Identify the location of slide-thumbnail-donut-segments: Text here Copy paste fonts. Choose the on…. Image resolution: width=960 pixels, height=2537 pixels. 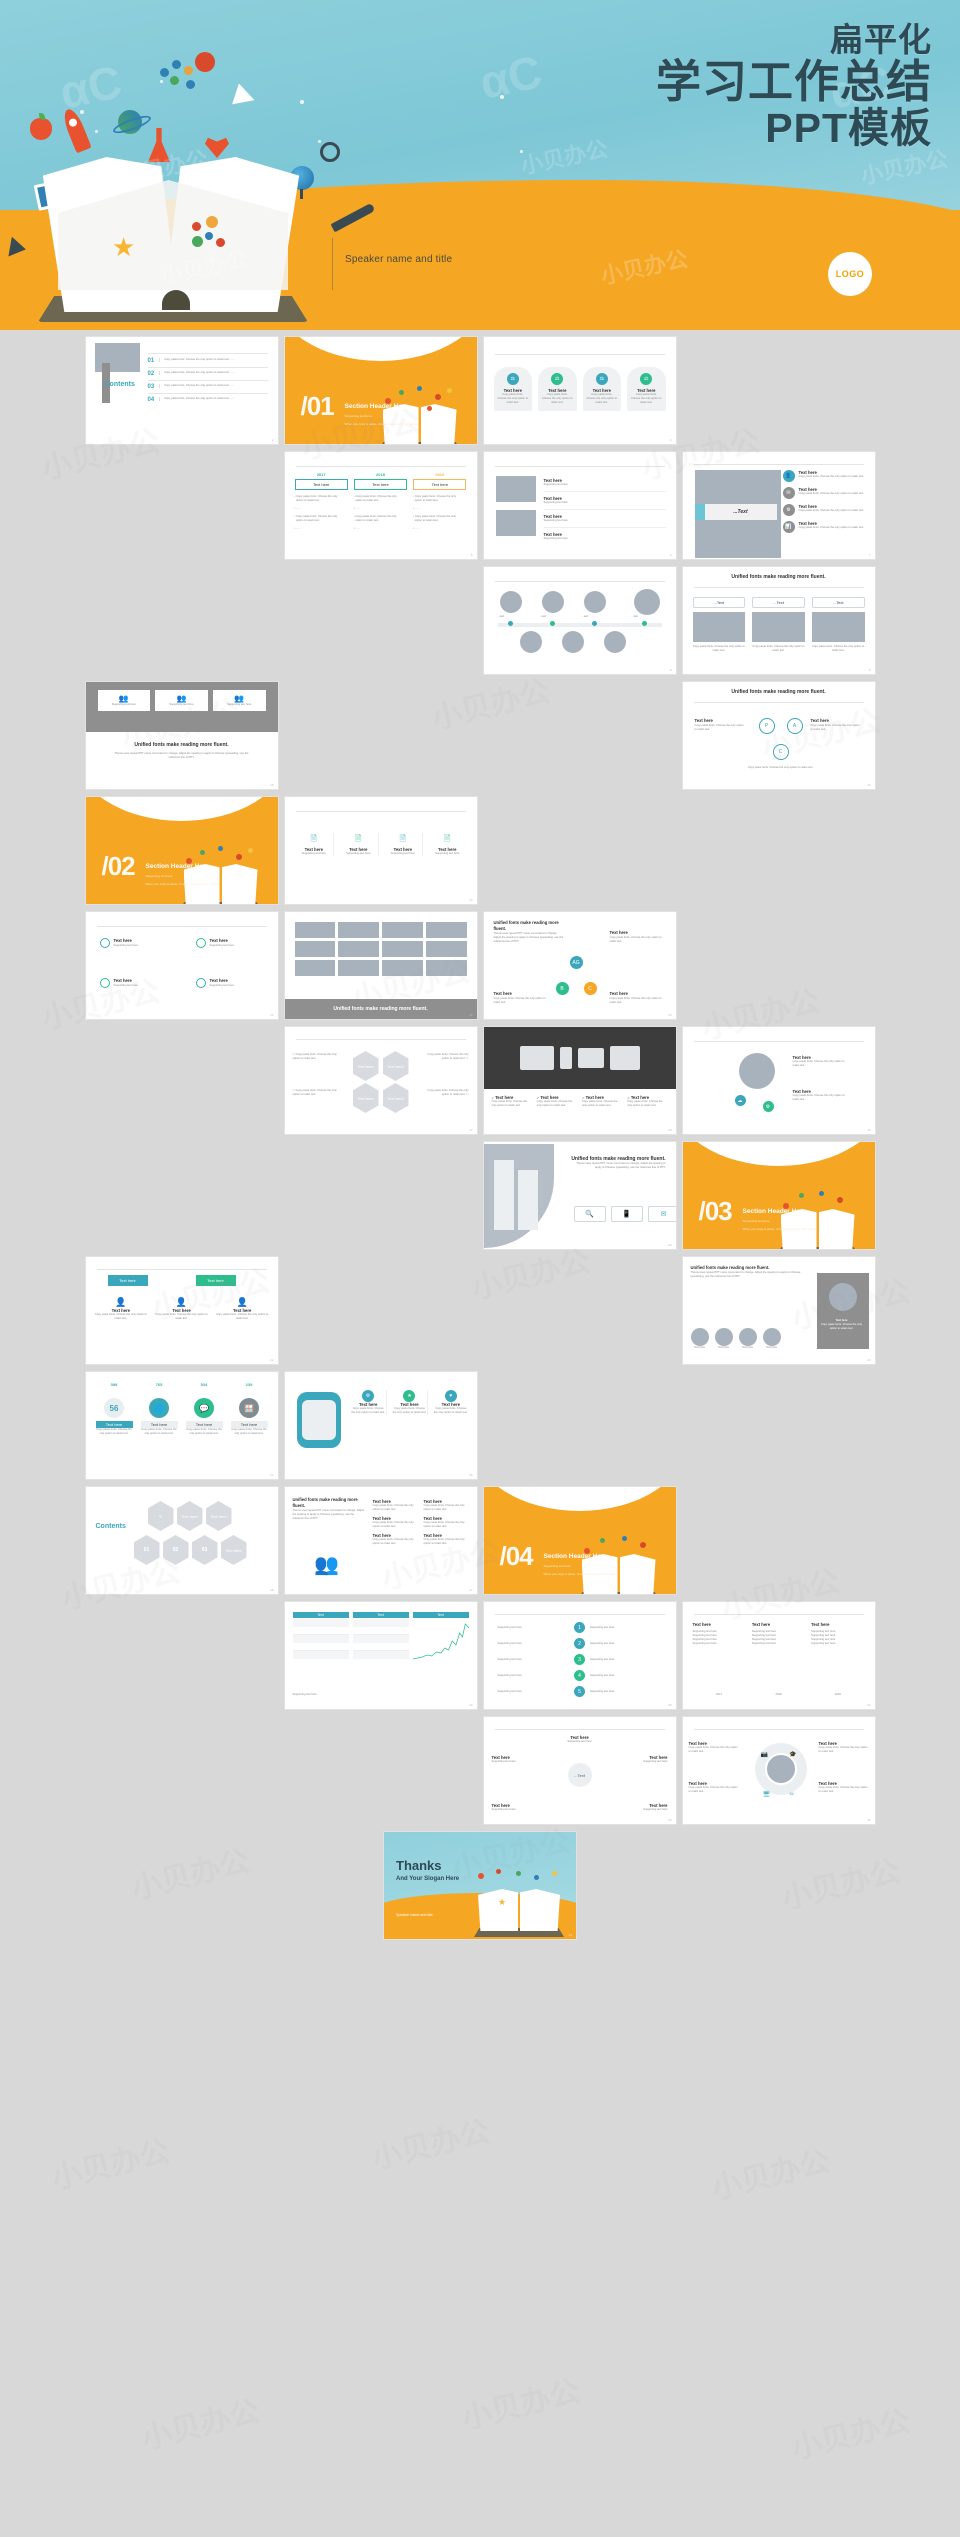
(778, 1770).